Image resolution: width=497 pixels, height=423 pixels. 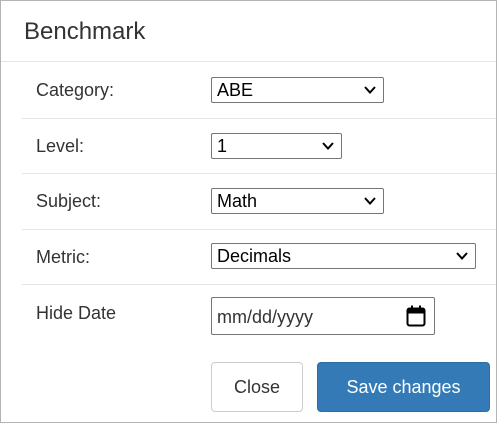 I want to click on hide-date-placeholder: mm/dd/yyyy, so click(x=265, y=317).